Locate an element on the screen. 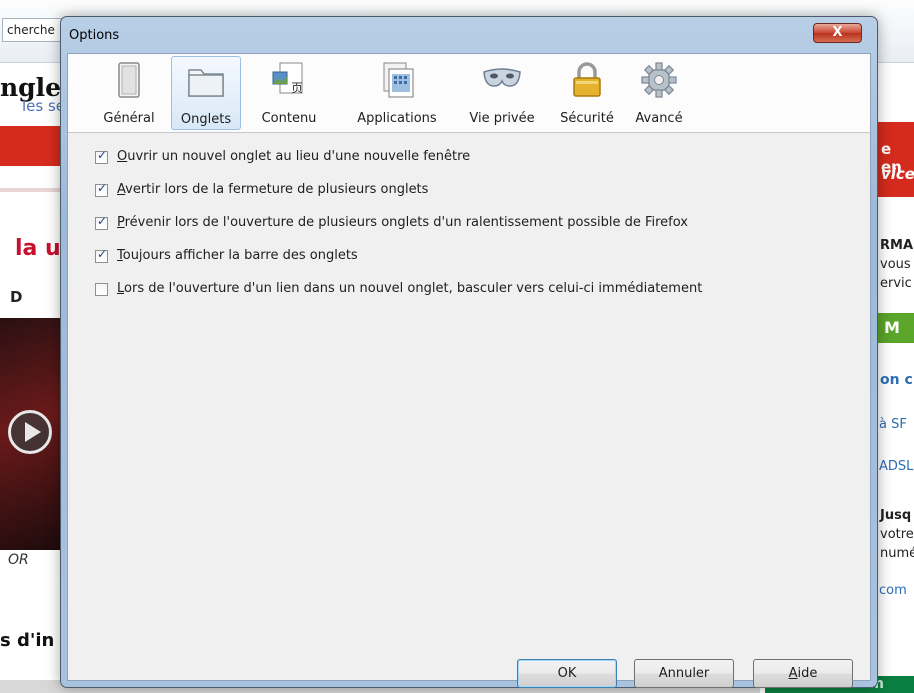 The image size is (914, 693). background-right-line: RMA is located at coordinates (897, 245).